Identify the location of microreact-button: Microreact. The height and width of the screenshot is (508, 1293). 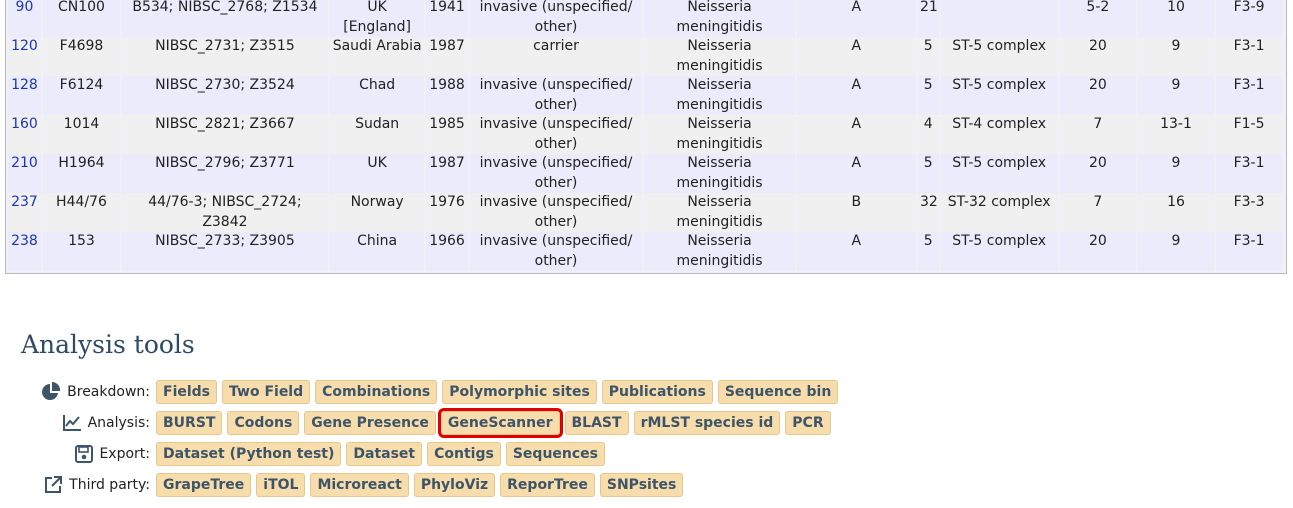
(359, 484).